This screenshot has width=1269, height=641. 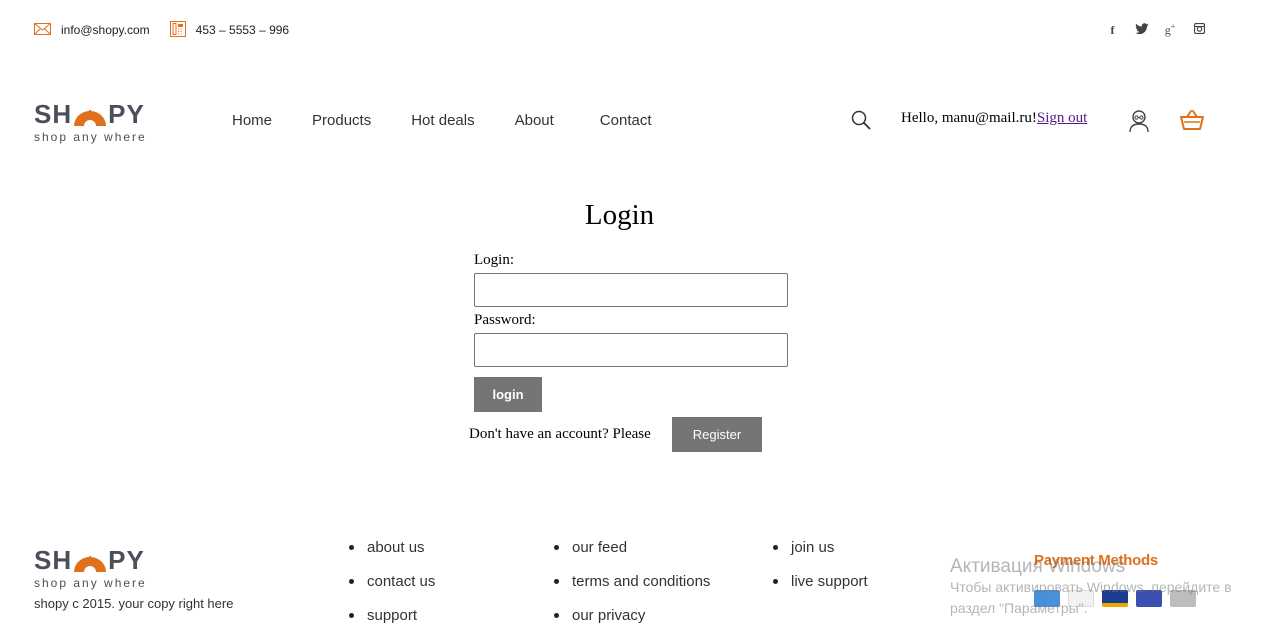 What do you see at coordinates (134, 603) in the screenshot?
I see `copyright-text: shopy c 2015. your copy right here` at bounding box center [134, 603].